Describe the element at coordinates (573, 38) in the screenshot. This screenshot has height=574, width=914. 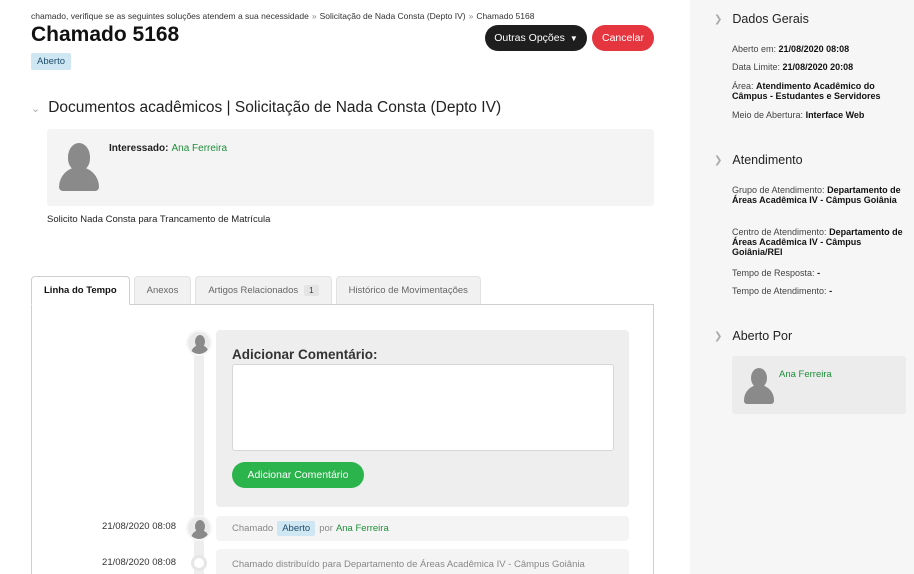
I see `chevron-down-icon: ▼` at that location.